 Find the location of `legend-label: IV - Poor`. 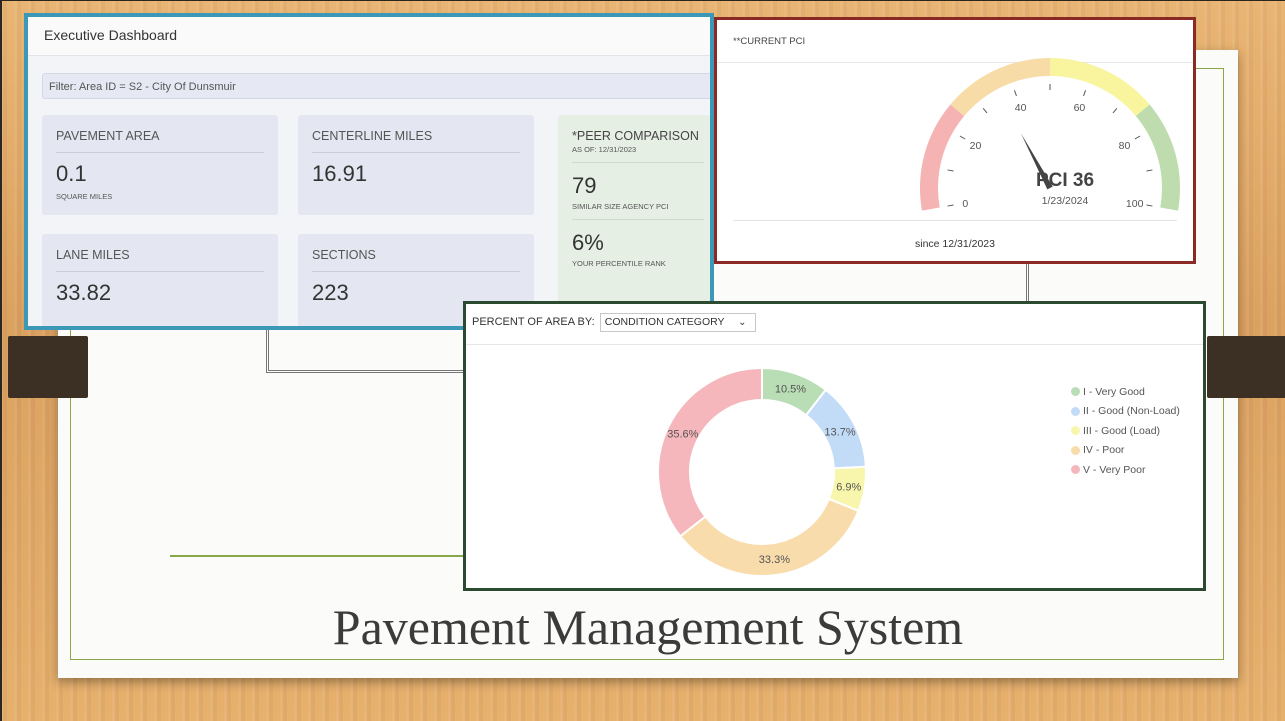

legend-label: IV - Poor is located at coordinates (1104, 450).